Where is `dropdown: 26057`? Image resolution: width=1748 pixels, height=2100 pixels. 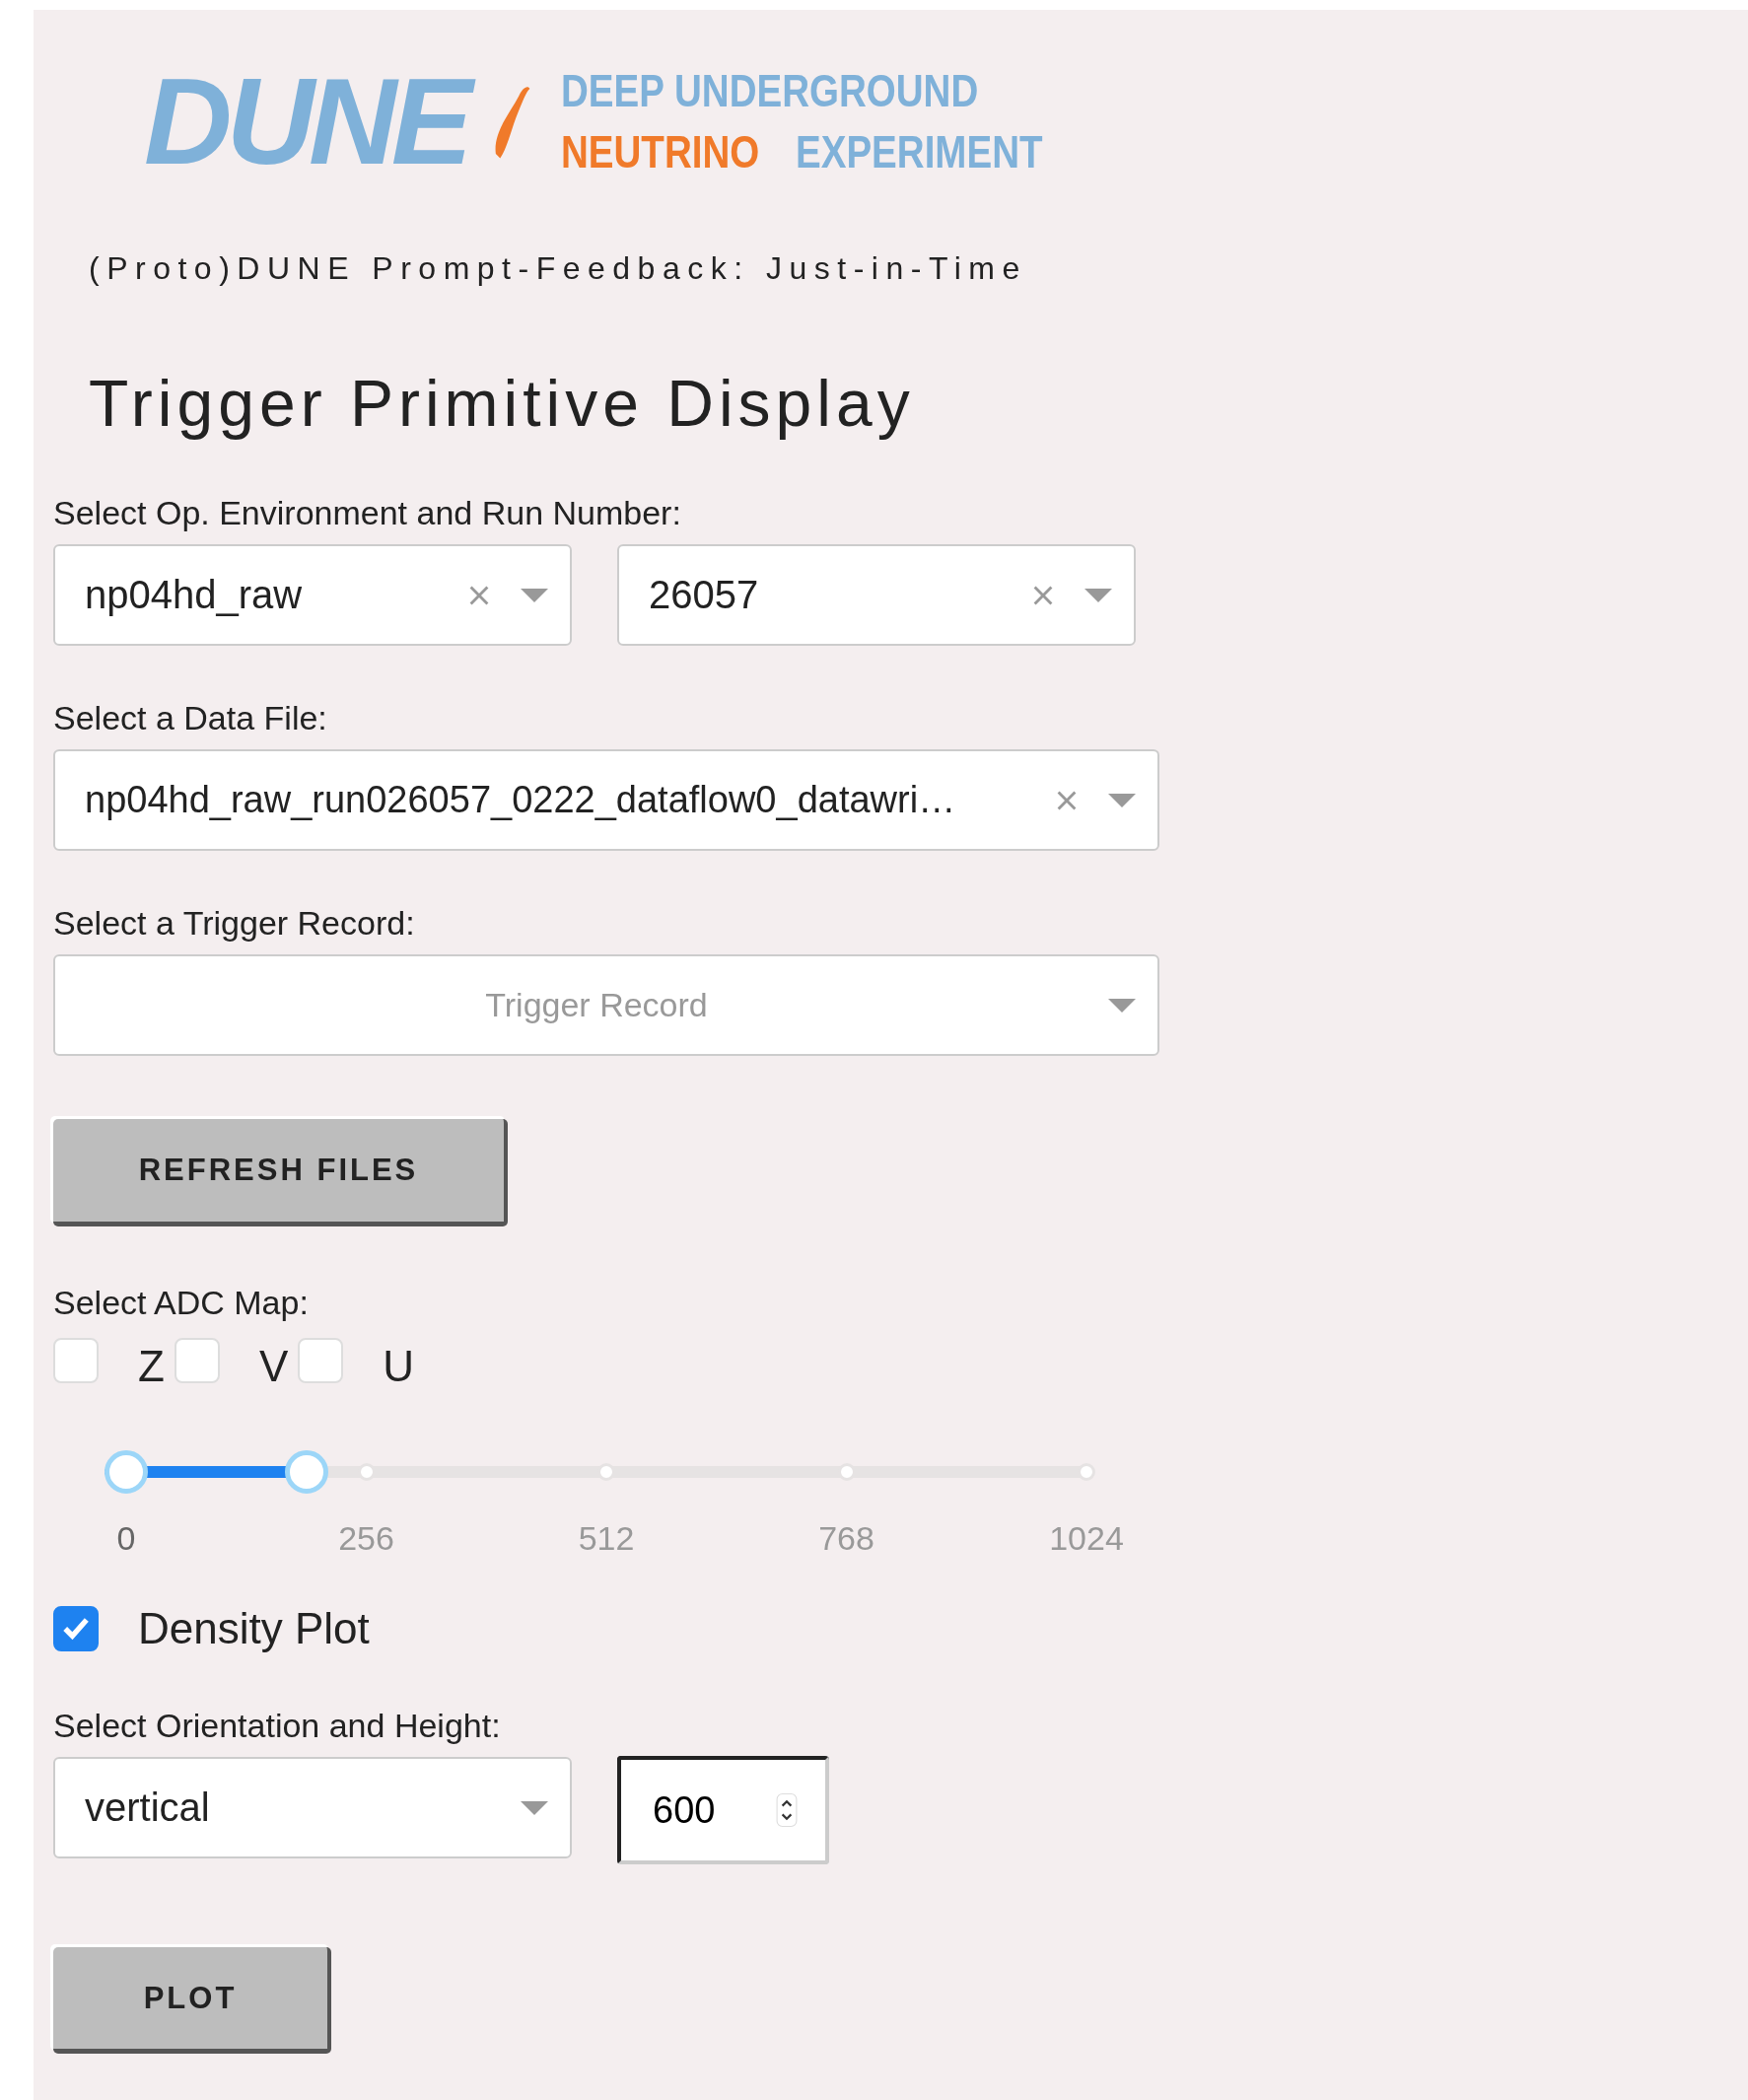
dropdown: 26057 is located at coordinates (876, 595).